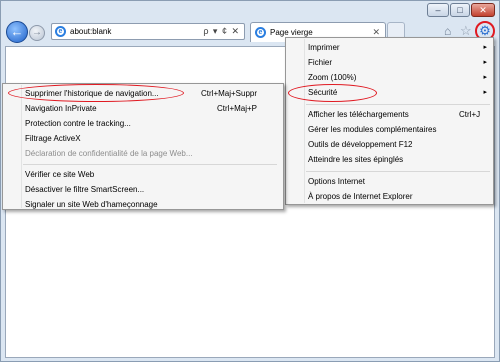 Image resolution: width=500 pixels, height=362 pixels. I want to click on menu-item-a-propos: À propos de Internet Explorer, so click(389, 196).